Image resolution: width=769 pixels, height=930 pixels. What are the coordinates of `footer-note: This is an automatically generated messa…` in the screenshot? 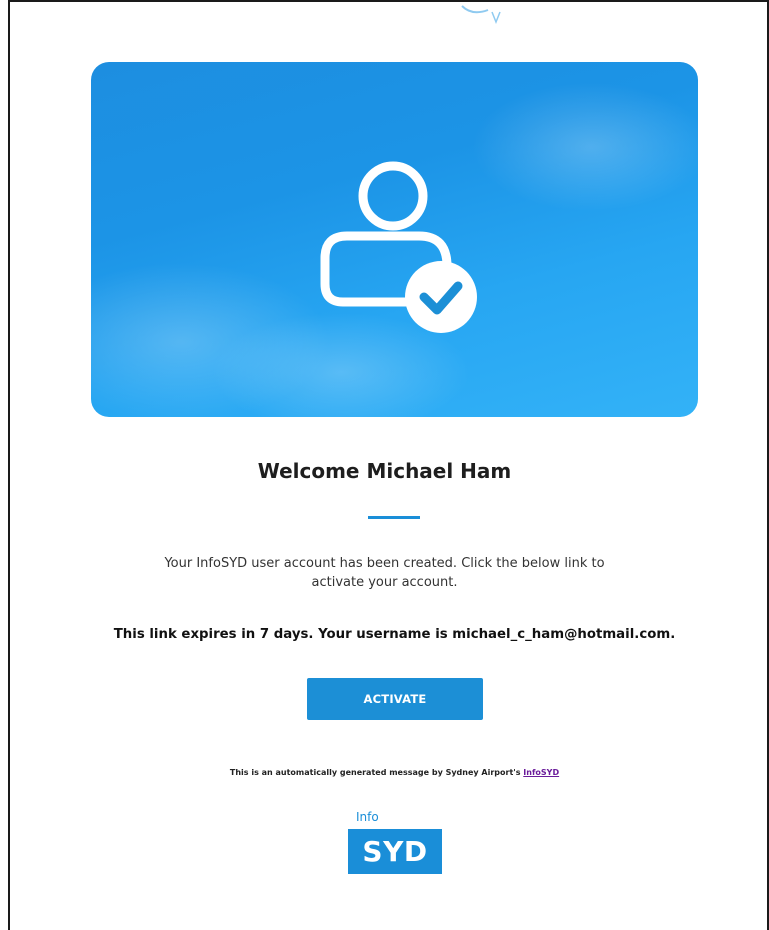 It's located at (384, 772).